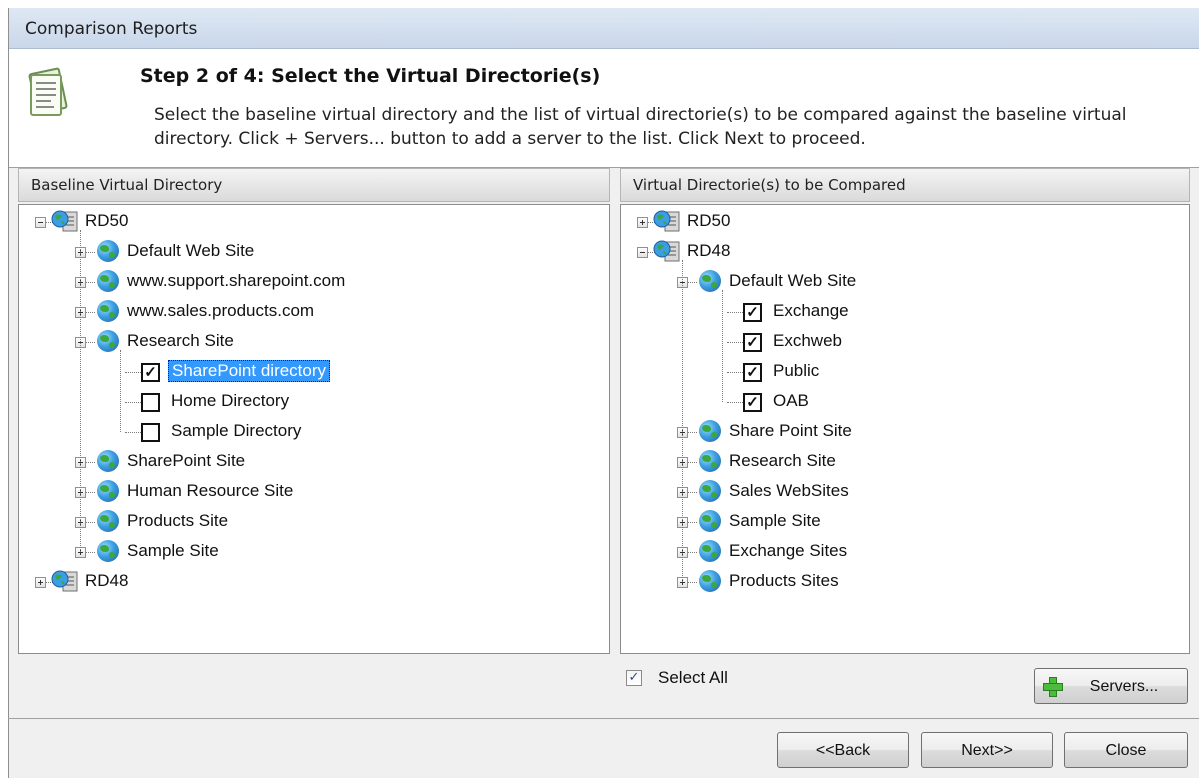 This screenshot has height=778, width=1199. I want to click on tree-node: Human Resource Site, so click(314, 492).